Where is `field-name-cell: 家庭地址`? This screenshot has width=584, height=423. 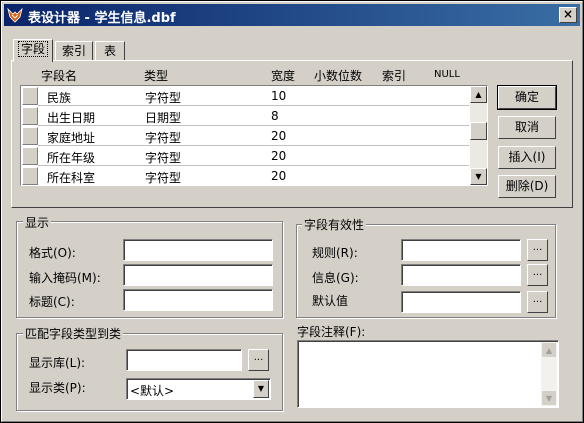
field-name-cell: 家庭地址 is located at coordinates (71, 137).